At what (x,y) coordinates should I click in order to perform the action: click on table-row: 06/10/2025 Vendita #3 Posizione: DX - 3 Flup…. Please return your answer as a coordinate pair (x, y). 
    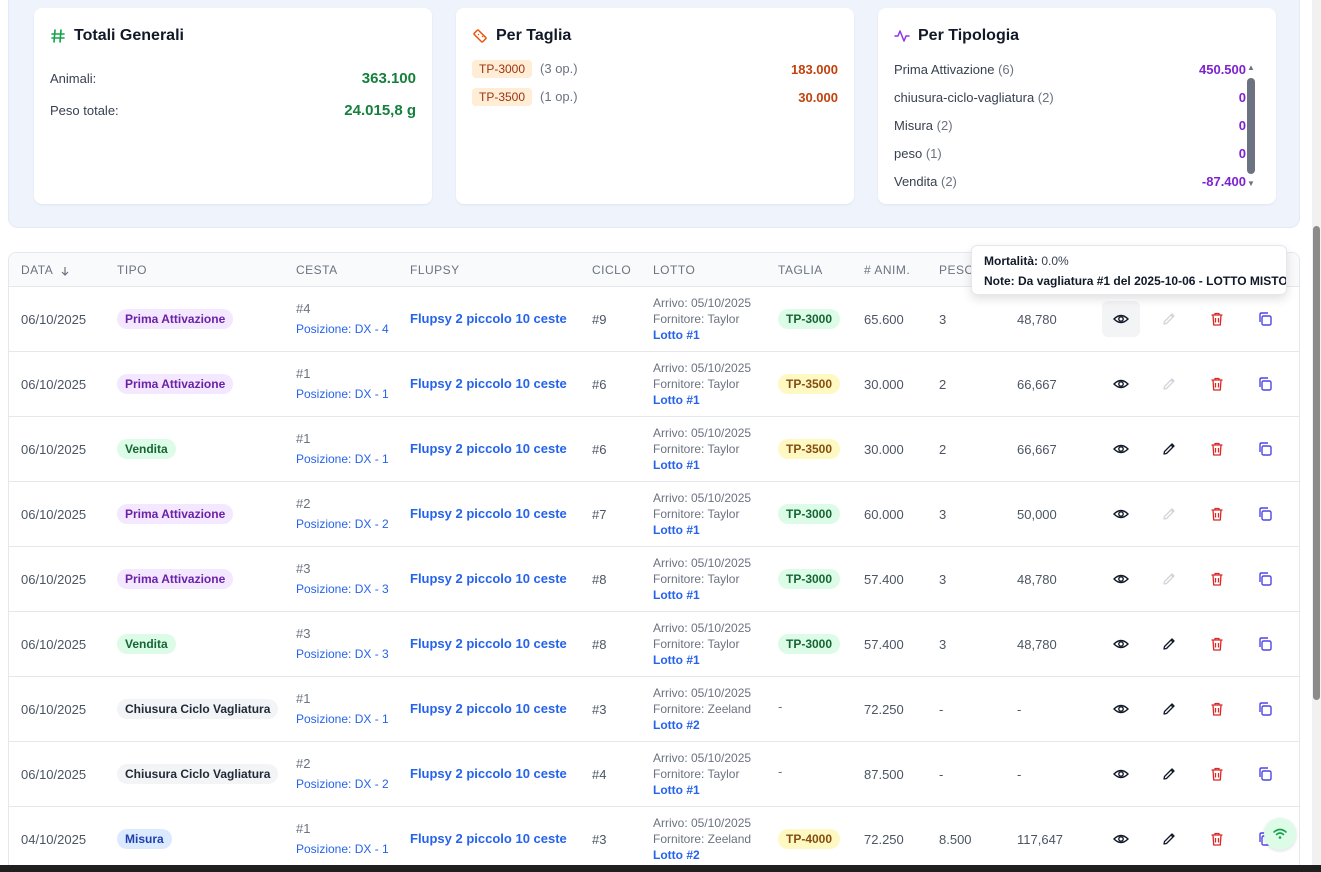
    Looking at the image, I should click on (654, 644).